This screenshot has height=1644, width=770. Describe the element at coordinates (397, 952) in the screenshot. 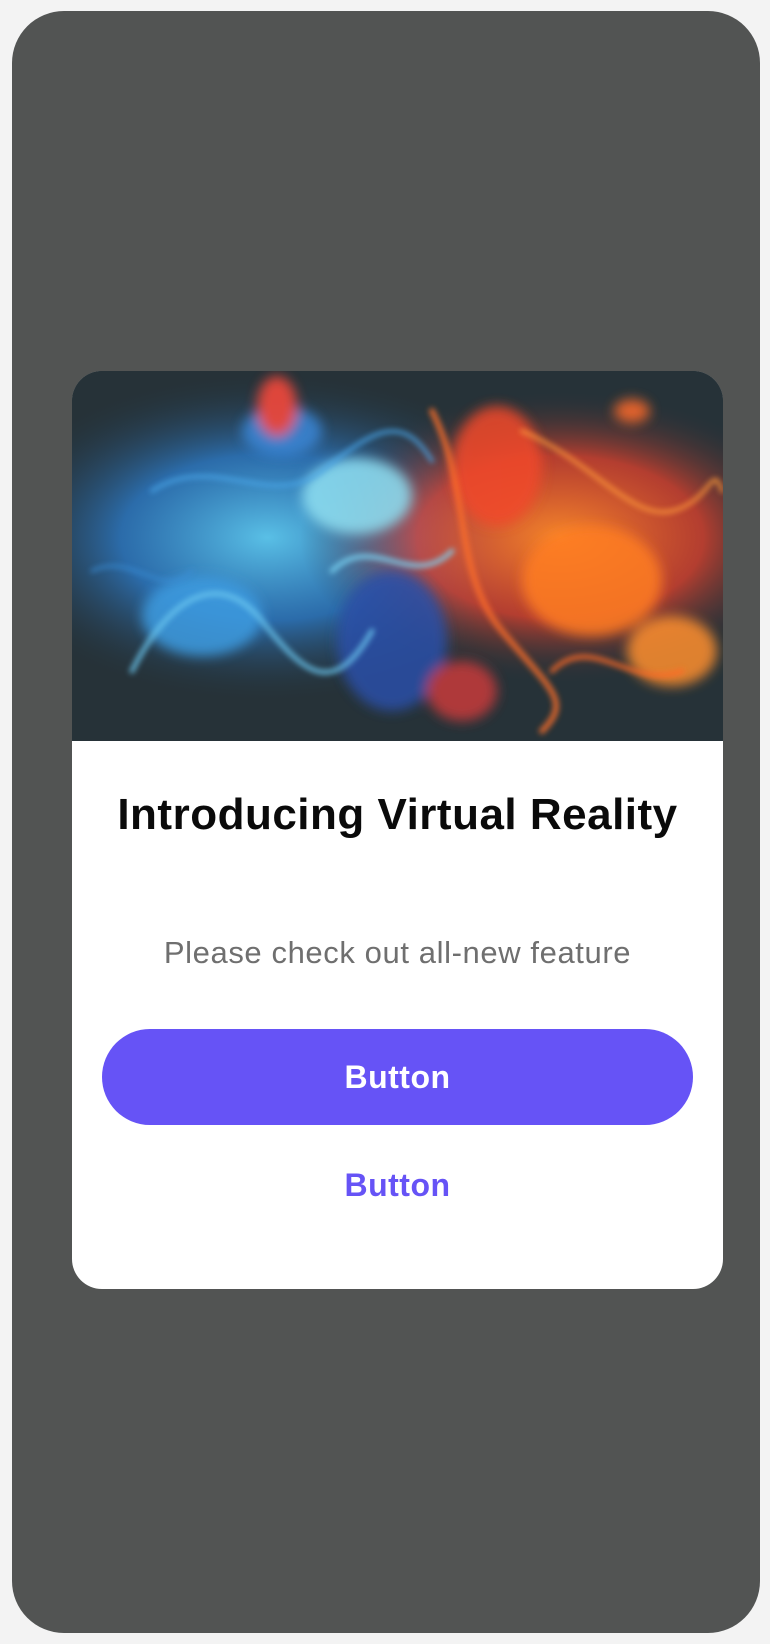

I see `modal-subtitle: Please check out all-new feature` at that location.